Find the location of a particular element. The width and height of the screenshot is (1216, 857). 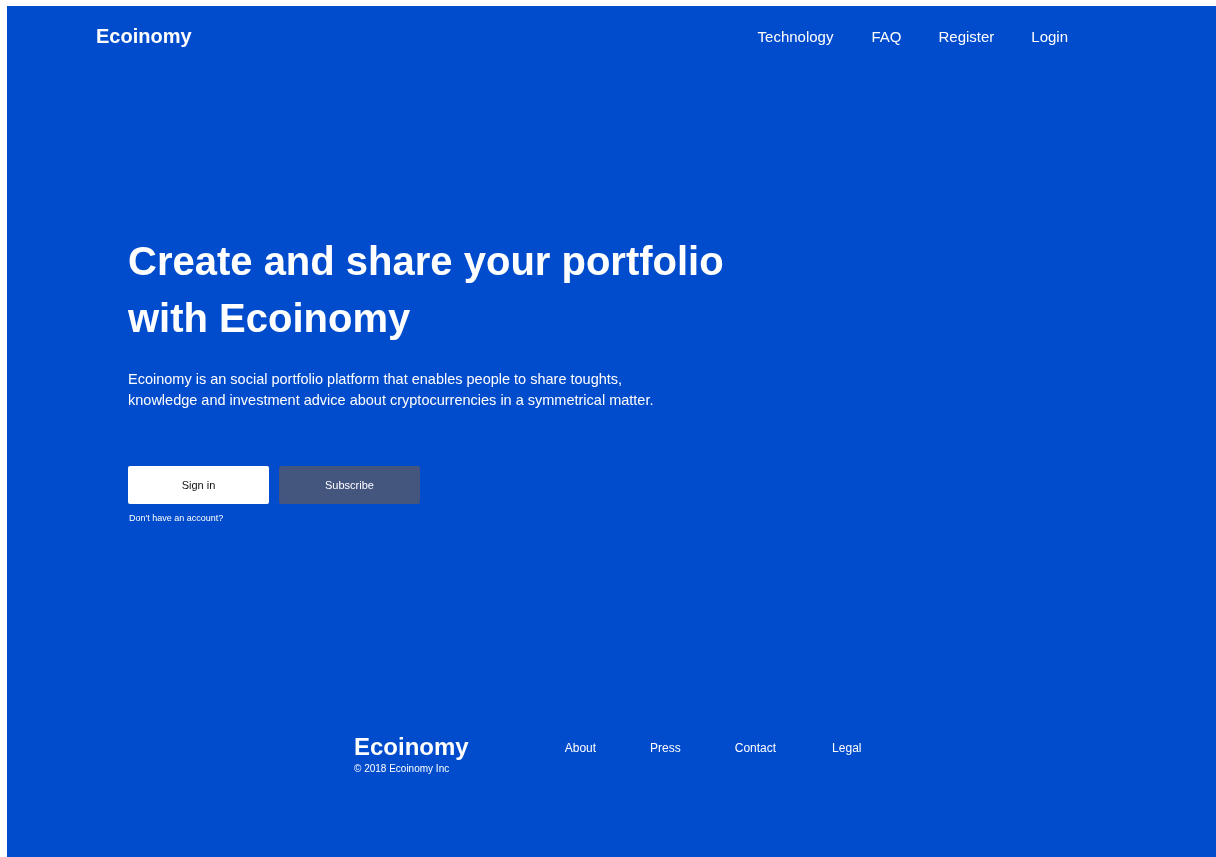

account-link: Don't have an account? is located at coordinates (176, 518).